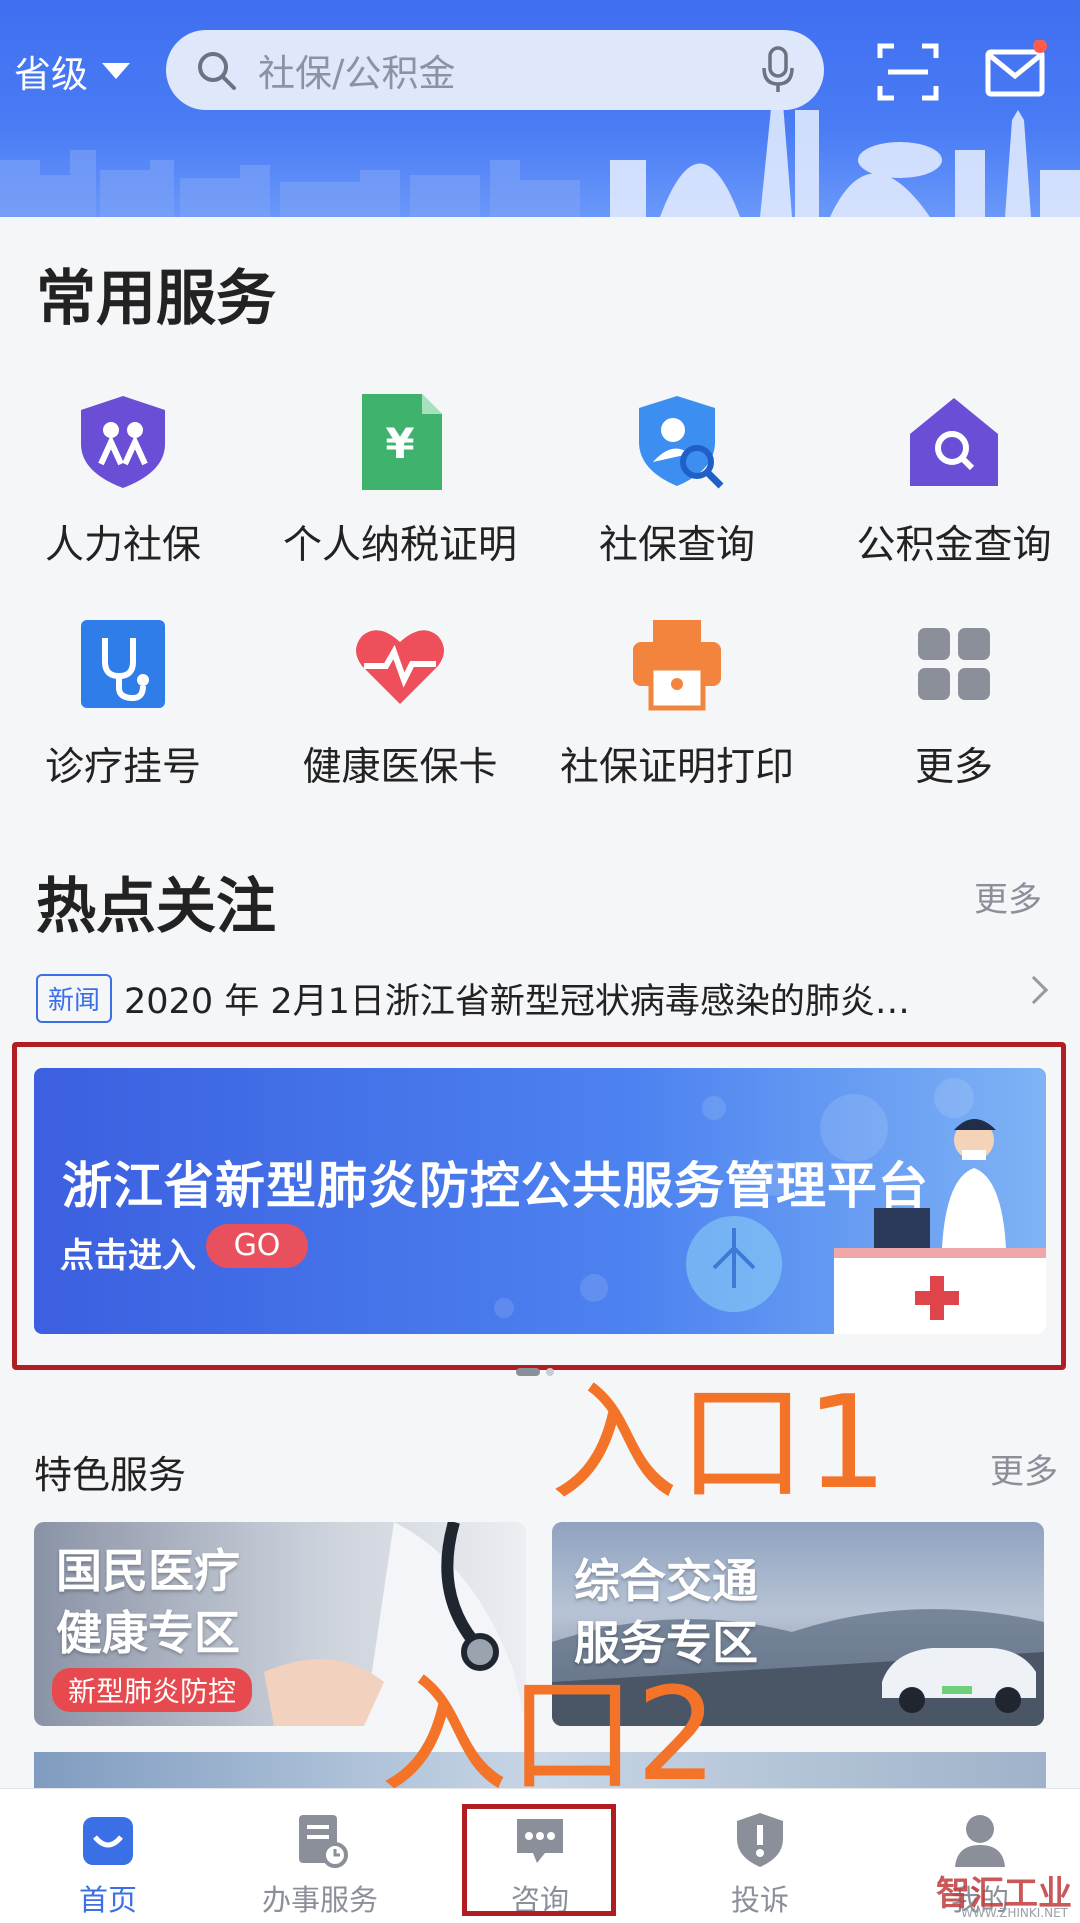  I want to click on profile-icon, so click(980, 1841).